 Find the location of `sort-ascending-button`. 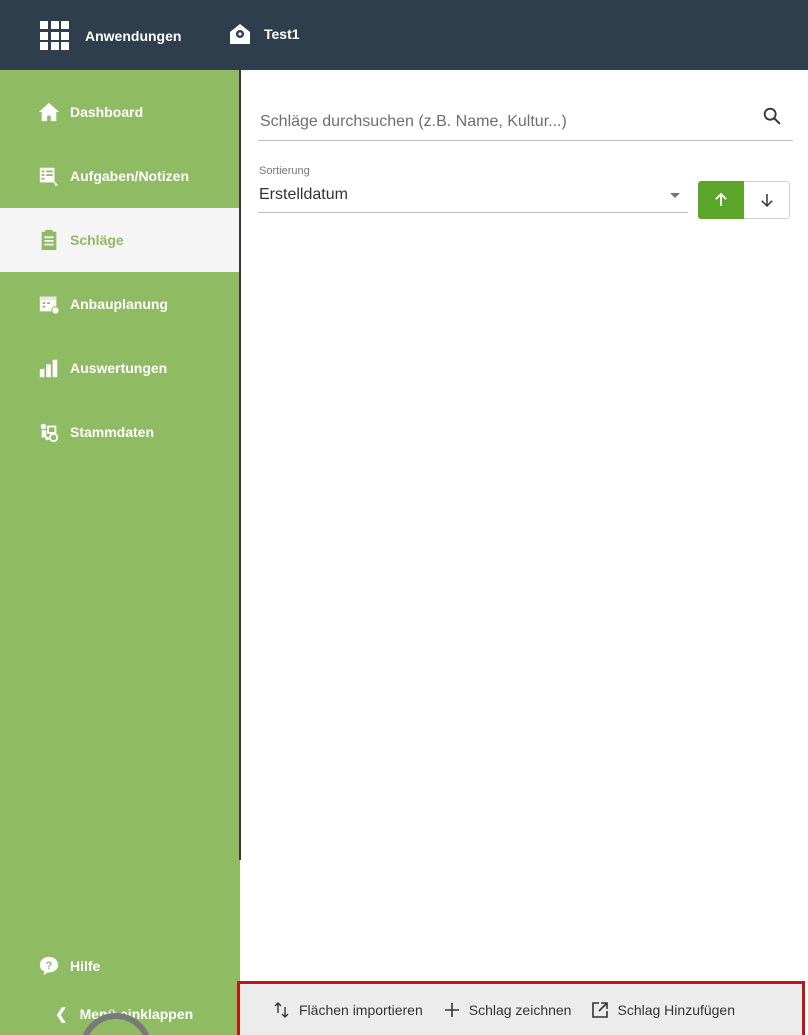

sort-ascending-button is located at coordinates (721, 200).